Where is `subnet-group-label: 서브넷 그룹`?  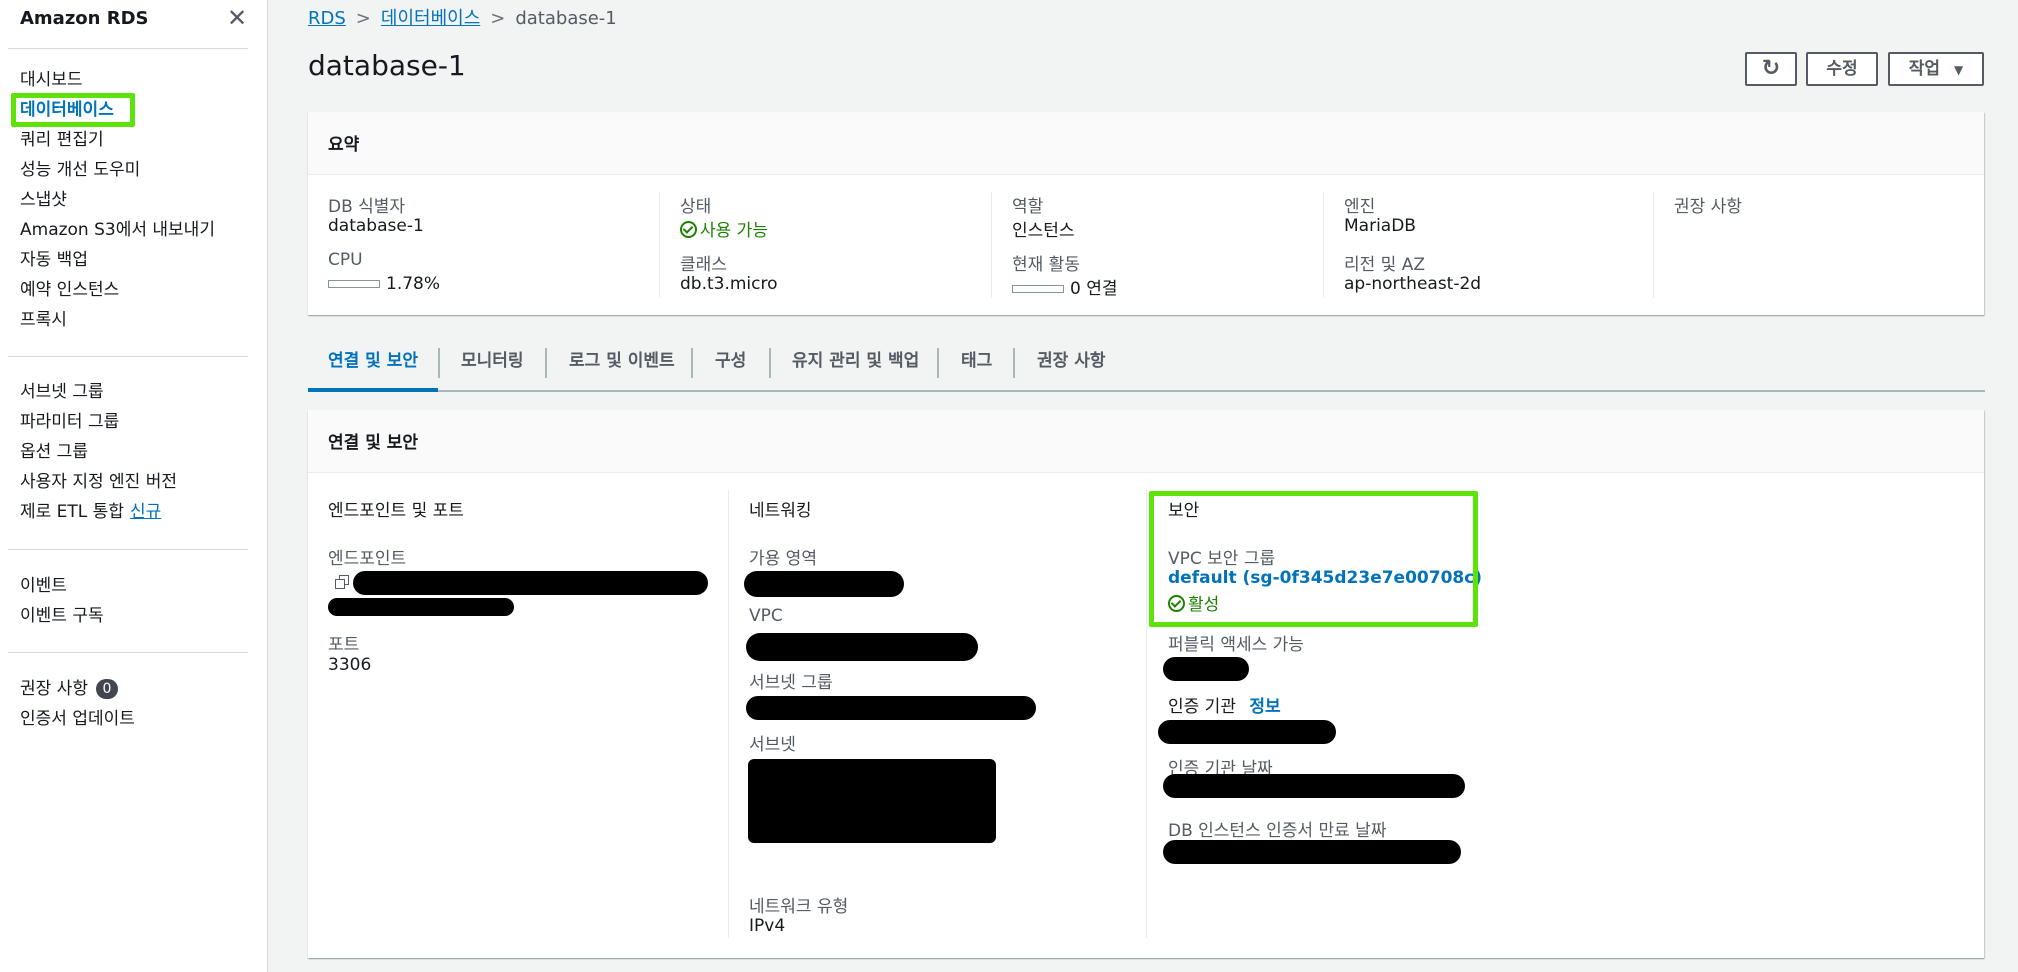 subnet-group-label: 서브넷 그룹 is located at coordinates (791, 683).